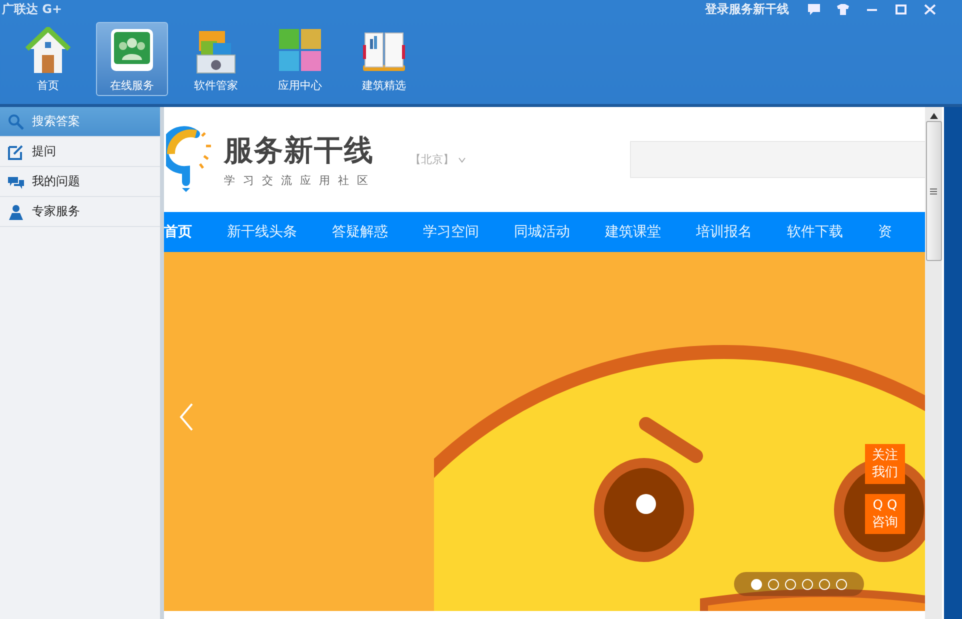  I want to click on sidebar-item: 专家服务, so click(80, 212).